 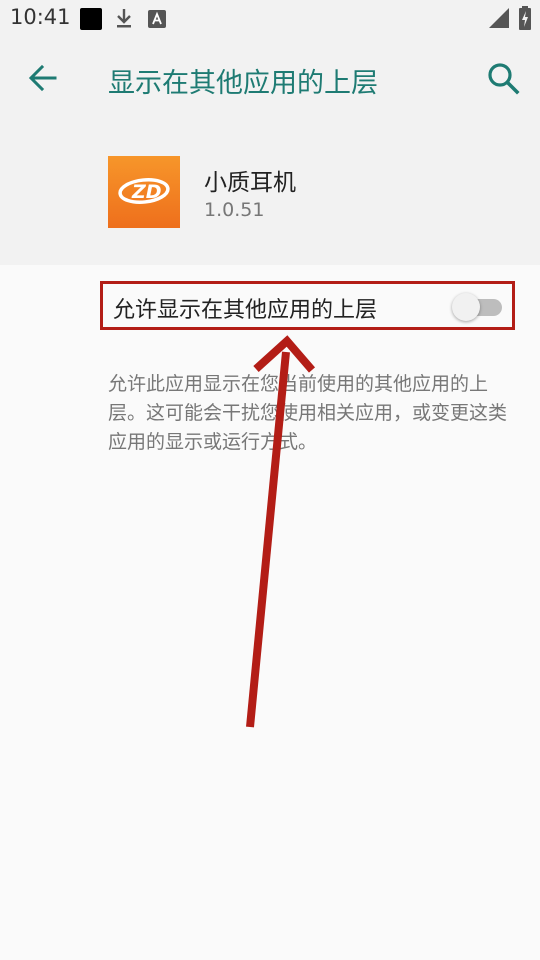 I want to click on app-version: 1.0.51, so click(x=234, y=210).